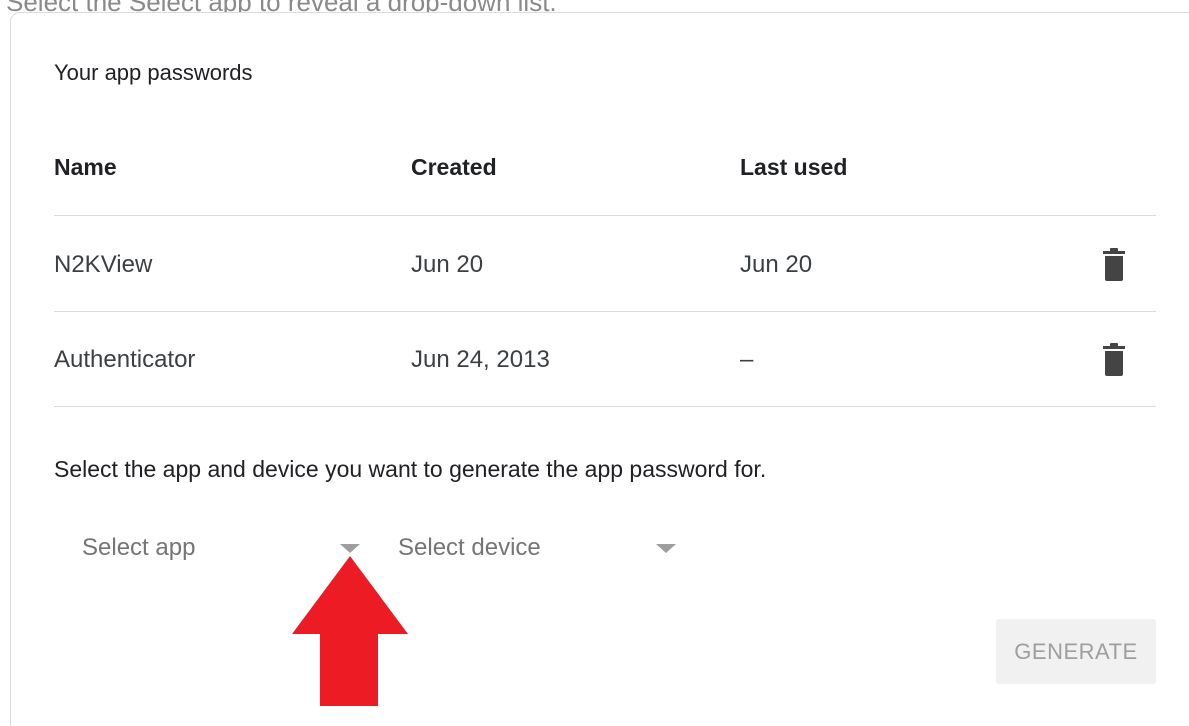 Image resolution: width=1189 pixels, height=726 pixels. Describe the element at coordinates (605, 359) in the screenshot. I see `table-row: Authenticator Jun 24, 2013 –` at that location.